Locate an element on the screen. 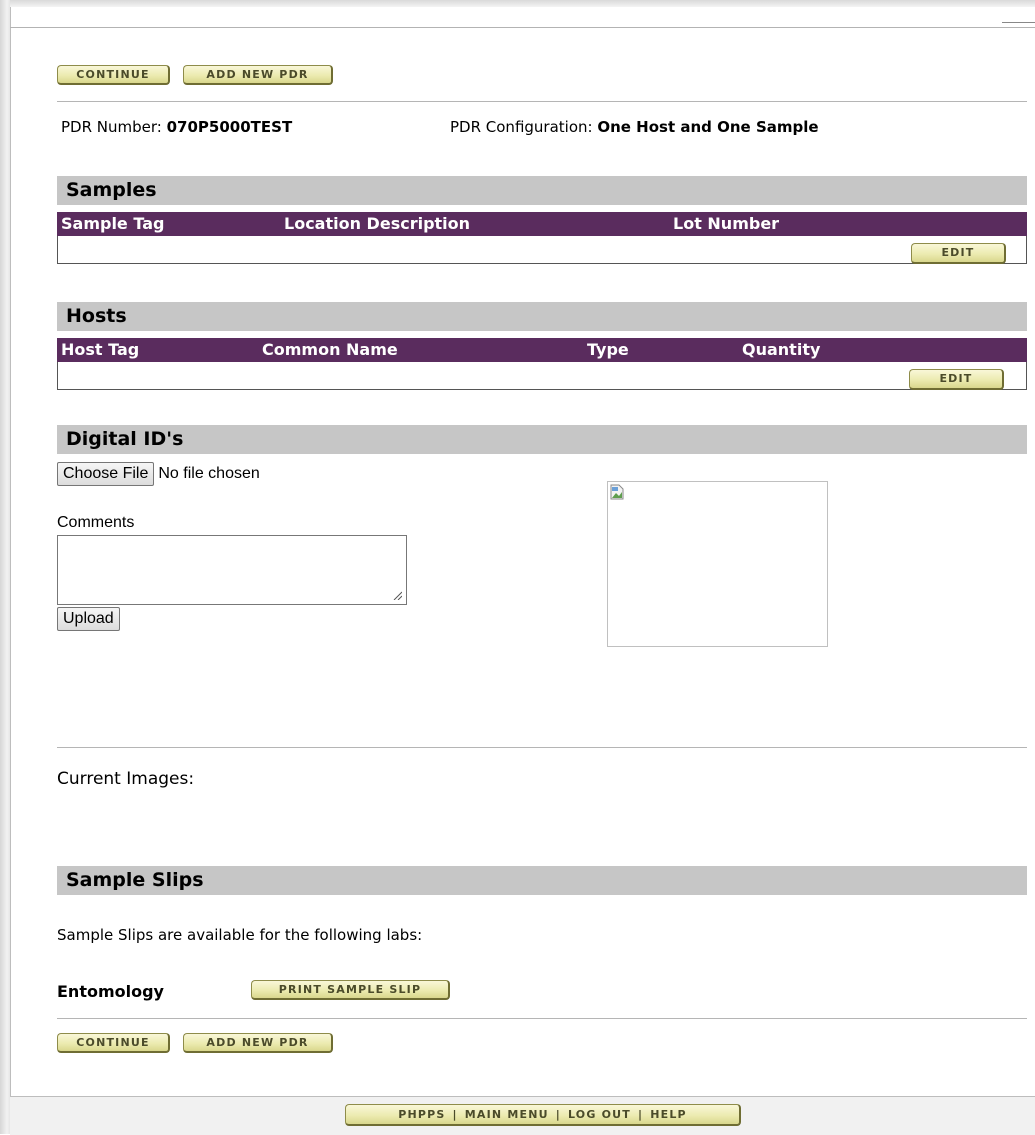  column-common-name: Common Name is located at coordinates (330, 349).